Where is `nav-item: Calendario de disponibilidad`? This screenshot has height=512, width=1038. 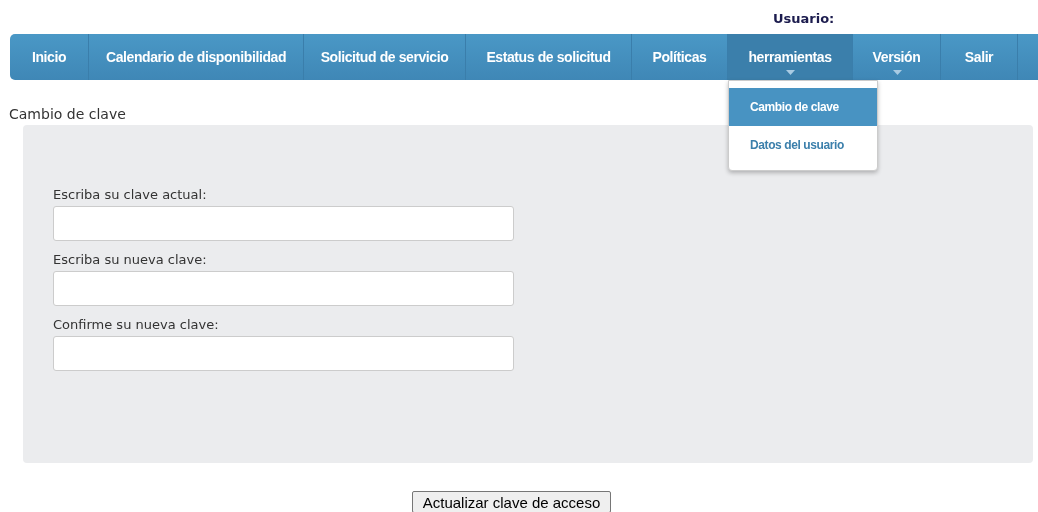 nav-item: Calendario de disponibilidad is located at coordinates (196, 57).